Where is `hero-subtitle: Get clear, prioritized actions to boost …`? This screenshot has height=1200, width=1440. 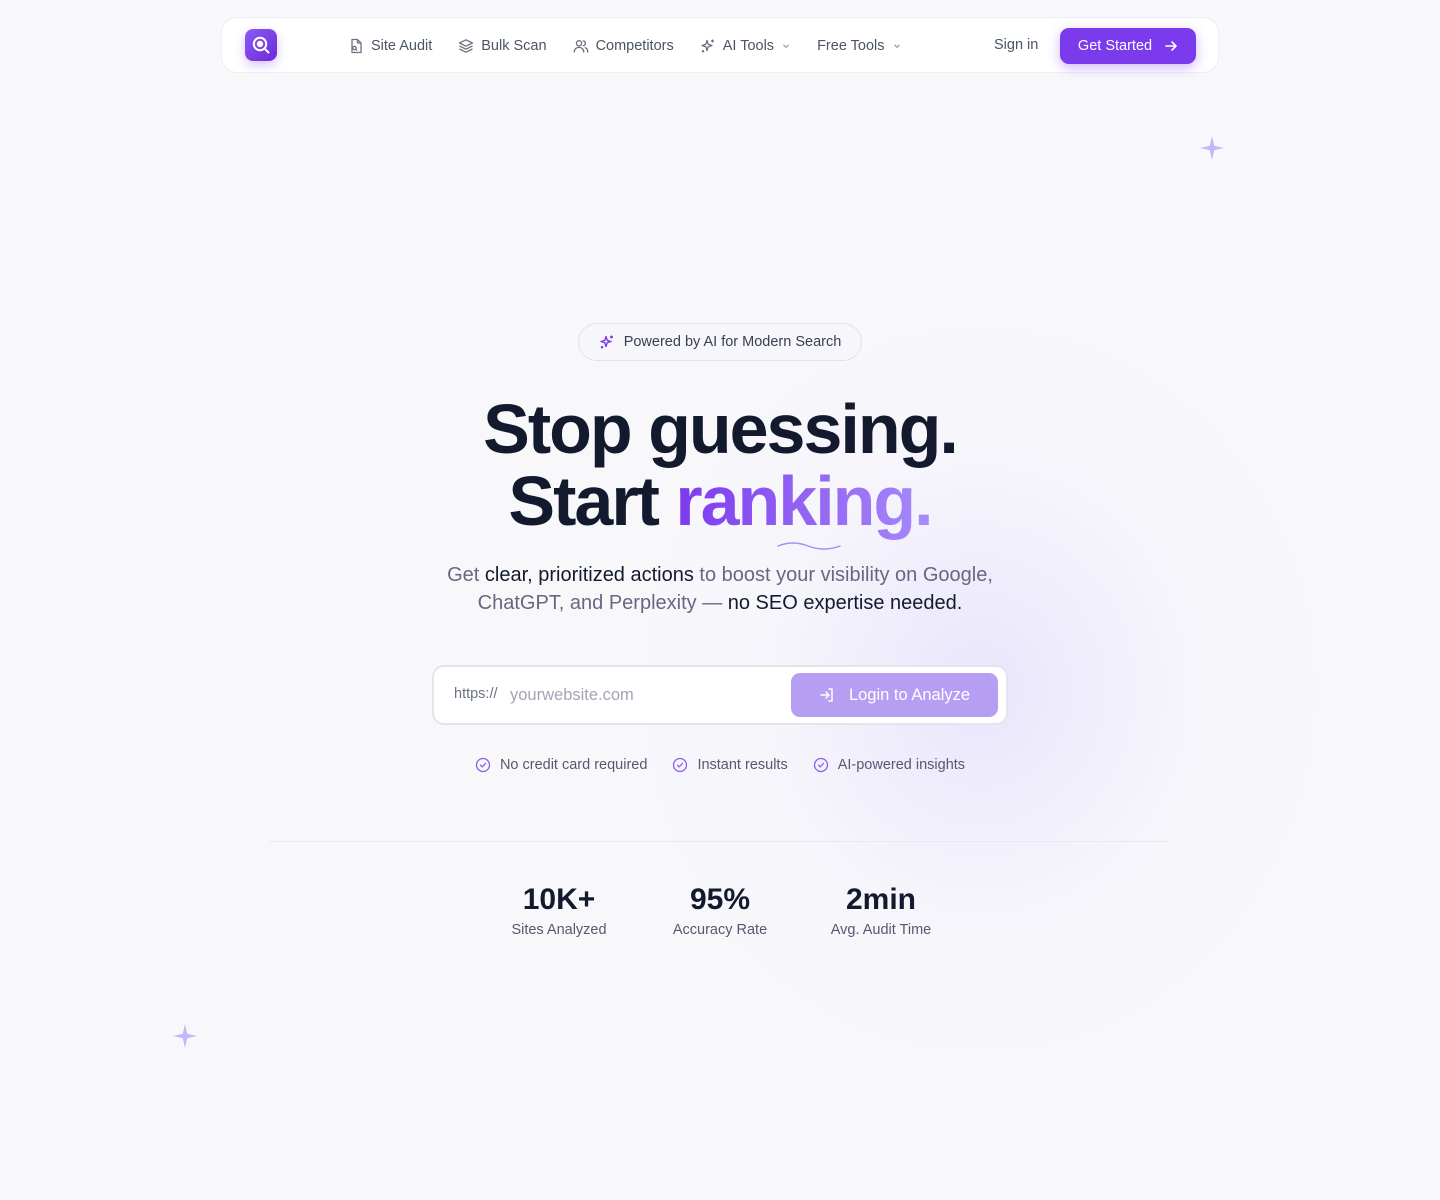 hero-subtitle: Get clear, prioritized actions to boost … is located at coordinates (720, 589).